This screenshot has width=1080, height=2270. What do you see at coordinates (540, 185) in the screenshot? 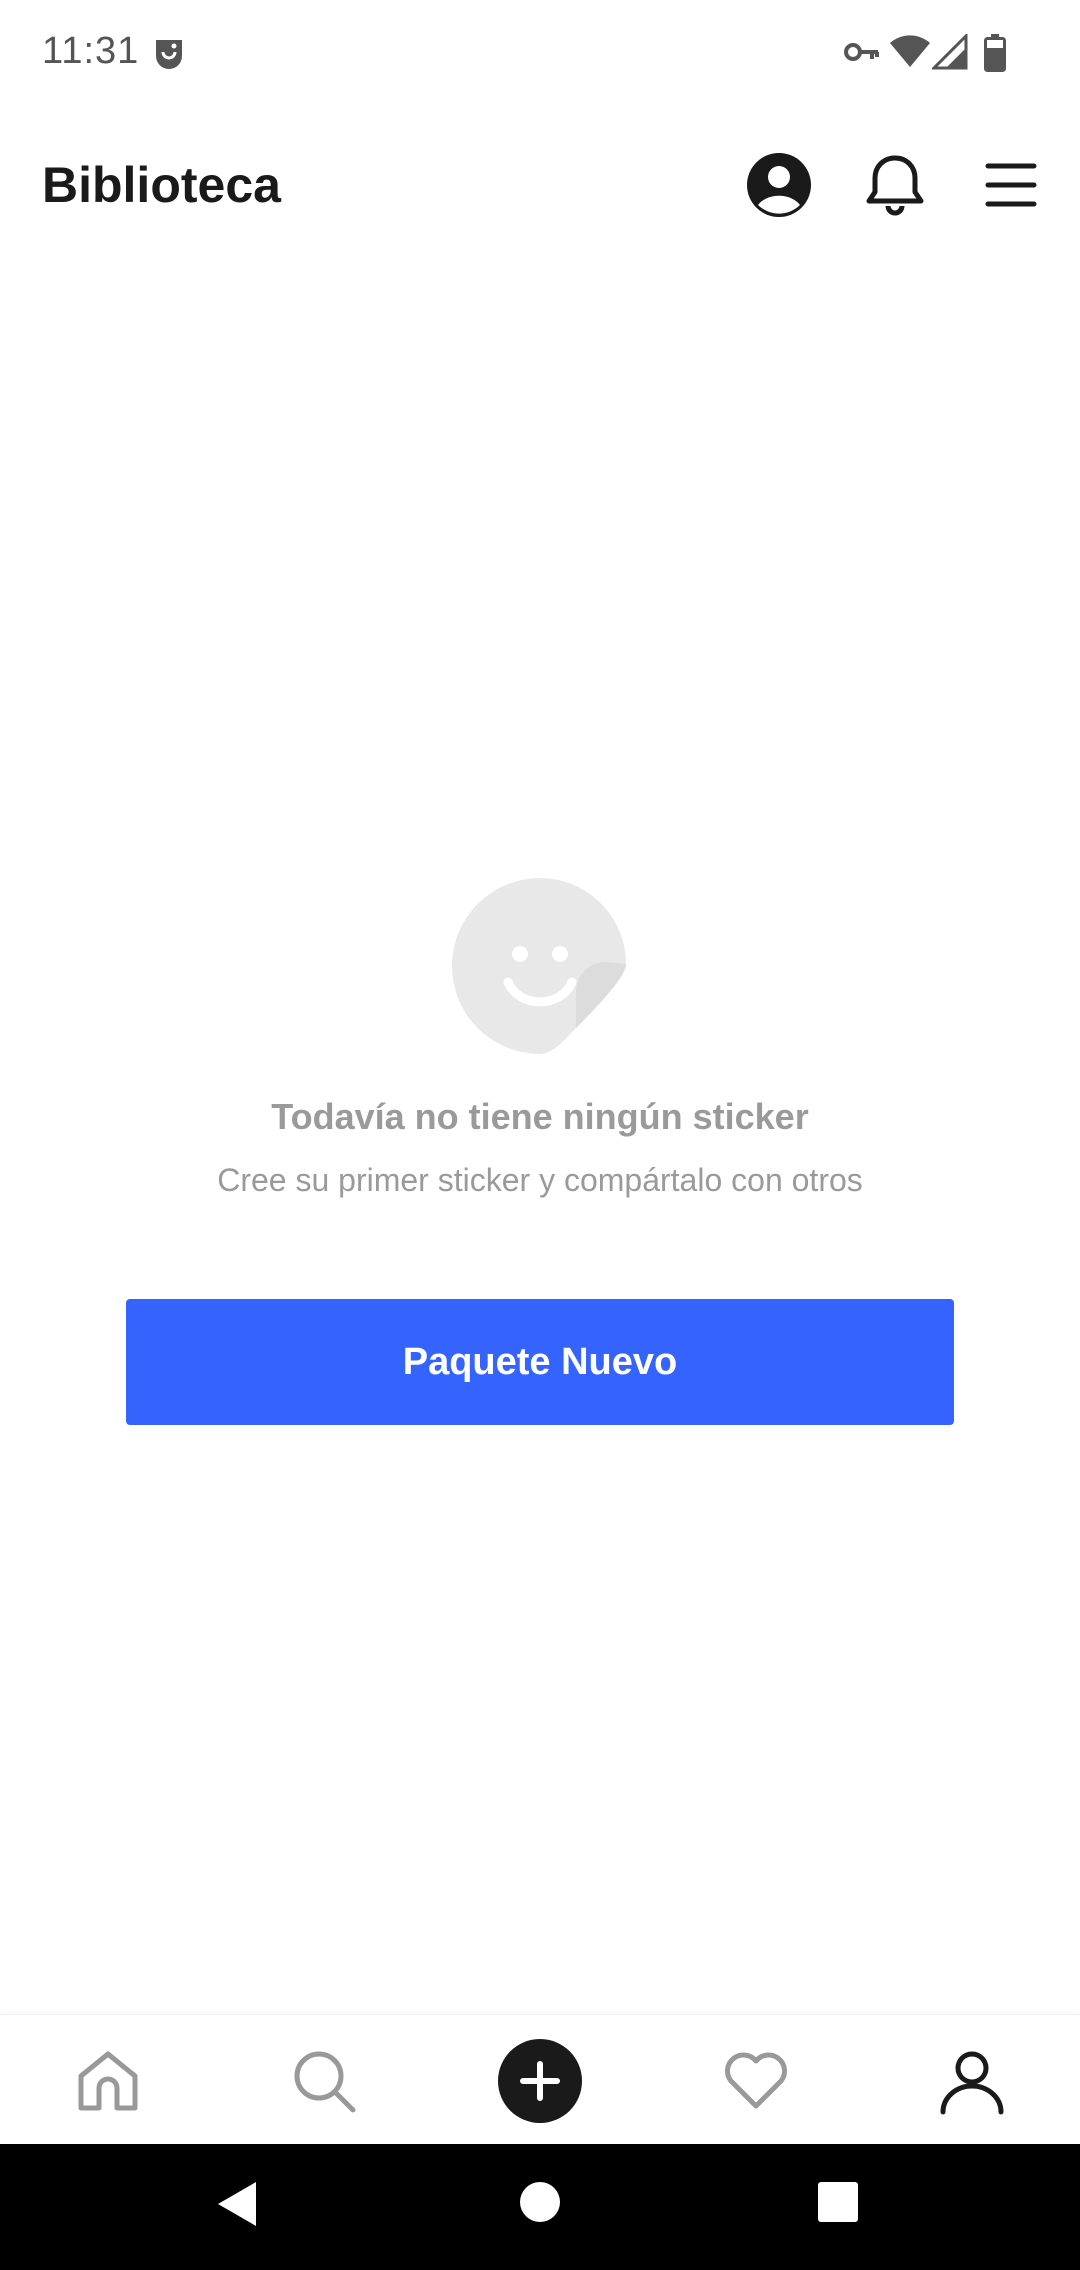
I see `app-header: Biblioteca` at bounding box center [540, 185].